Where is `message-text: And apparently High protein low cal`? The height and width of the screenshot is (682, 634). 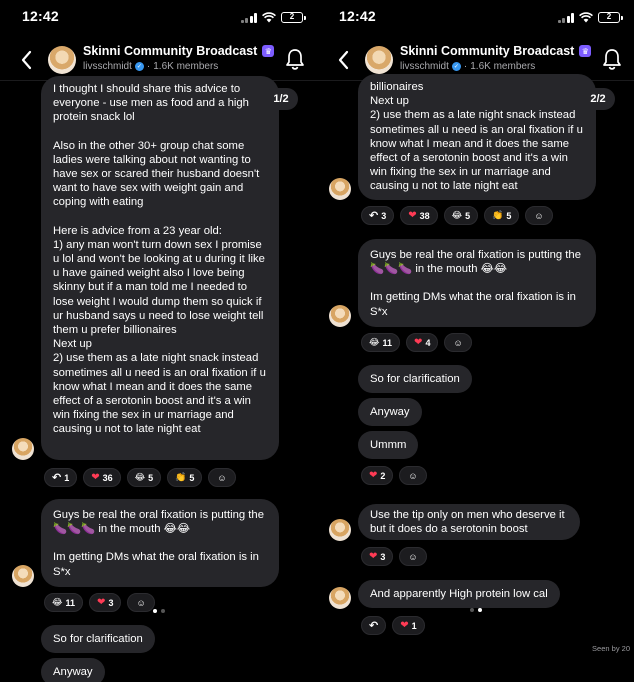 message-text: And apparently High protein low cal is located at coordinates (459, 594).